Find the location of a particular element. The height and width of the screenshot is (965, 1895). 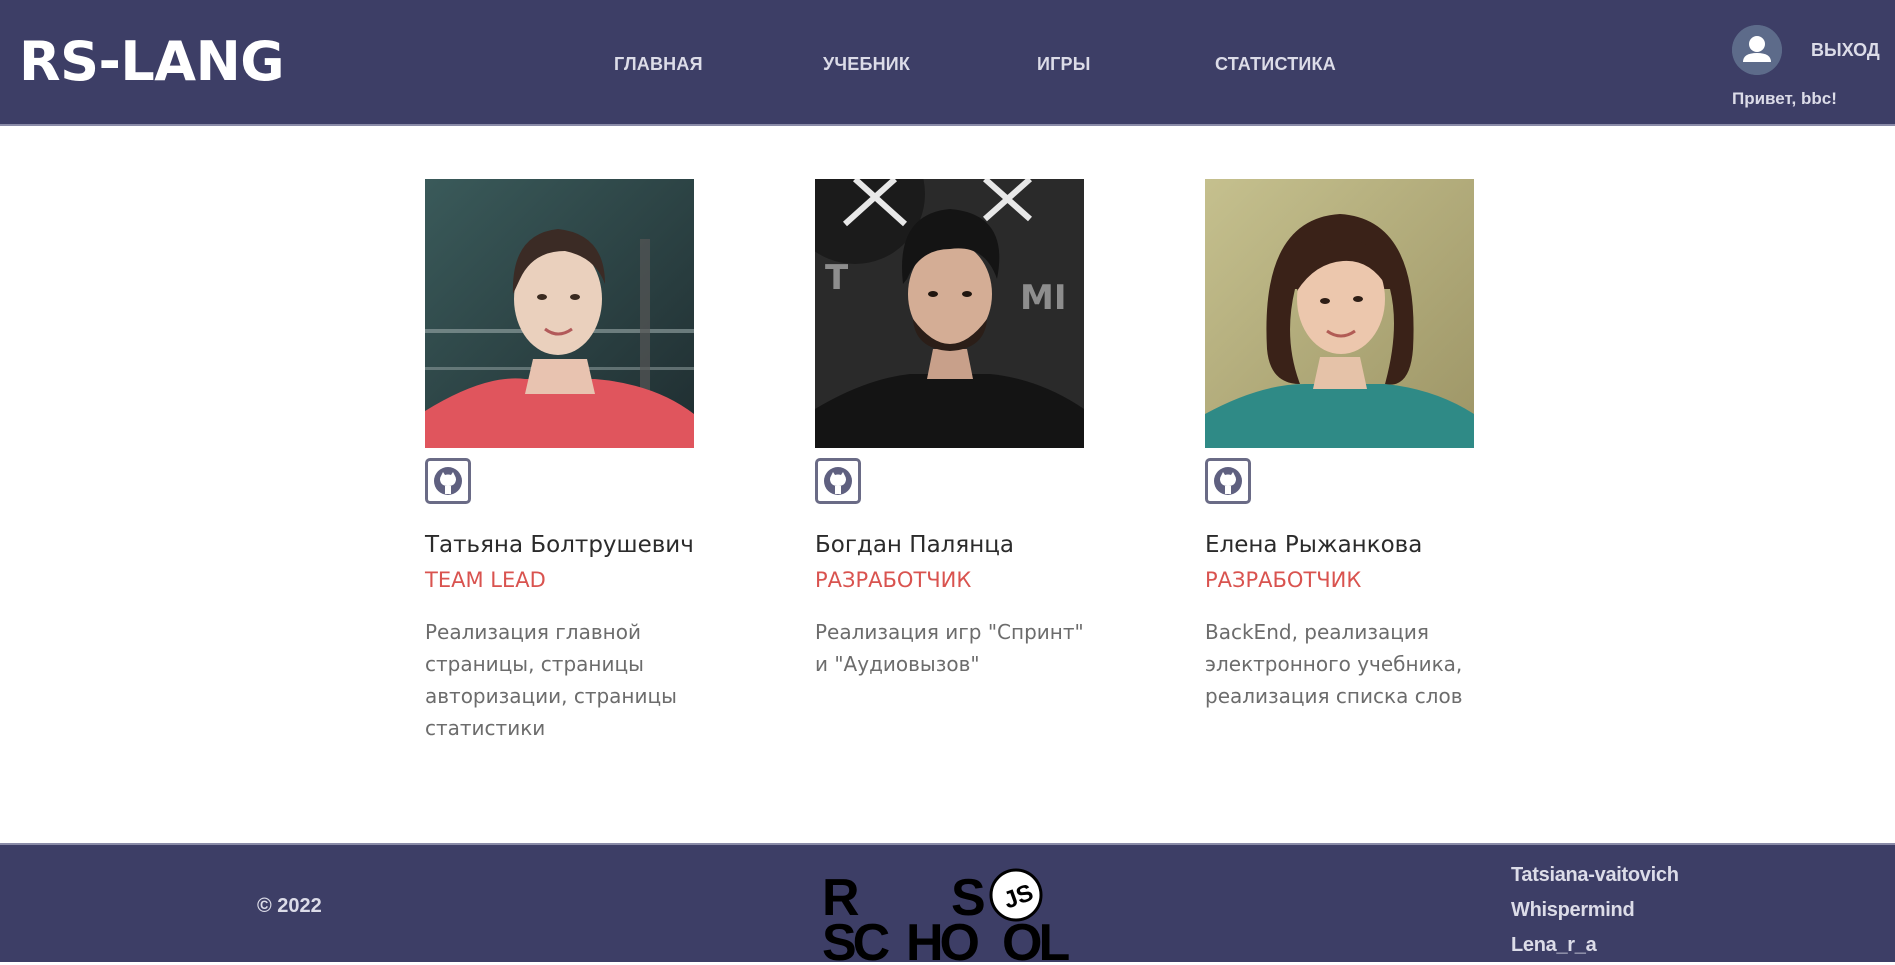

github-link-lena: Lena_r_a is located at coordinates (1595, 945).